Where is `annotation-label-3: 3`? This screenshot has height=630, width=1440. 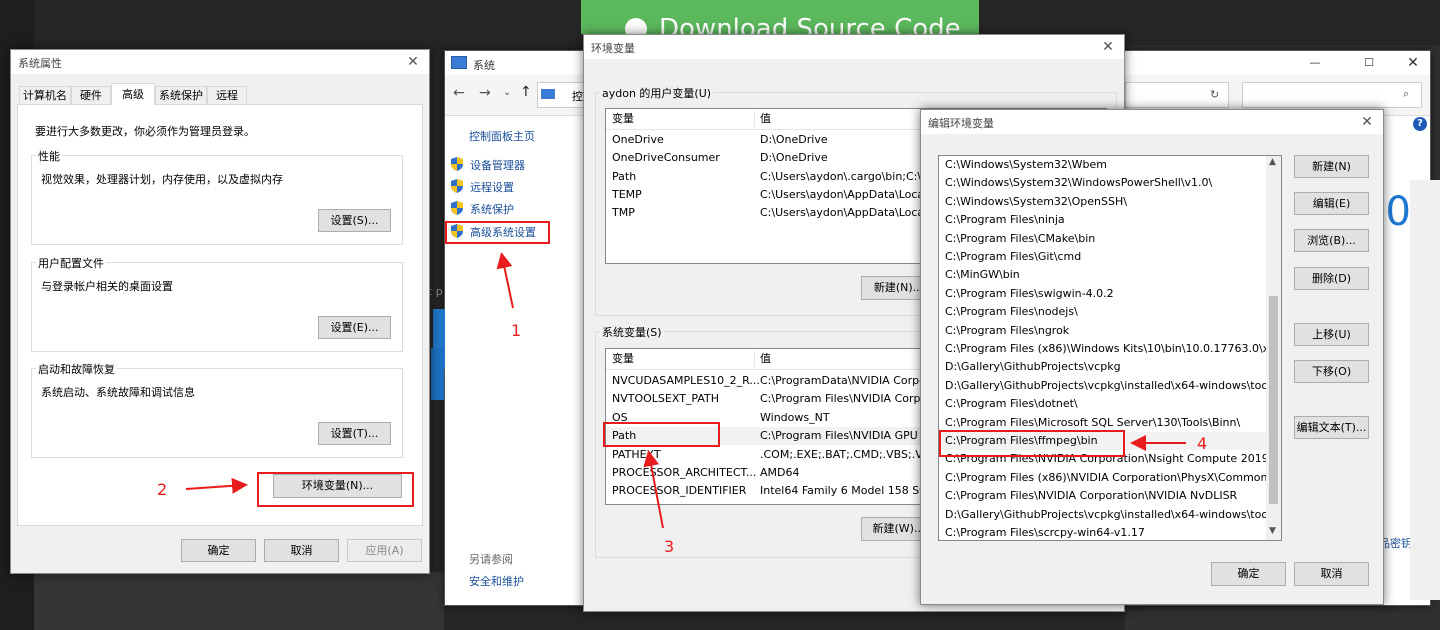
annotation-label-3: 3 is located at coordinates (669, 546).